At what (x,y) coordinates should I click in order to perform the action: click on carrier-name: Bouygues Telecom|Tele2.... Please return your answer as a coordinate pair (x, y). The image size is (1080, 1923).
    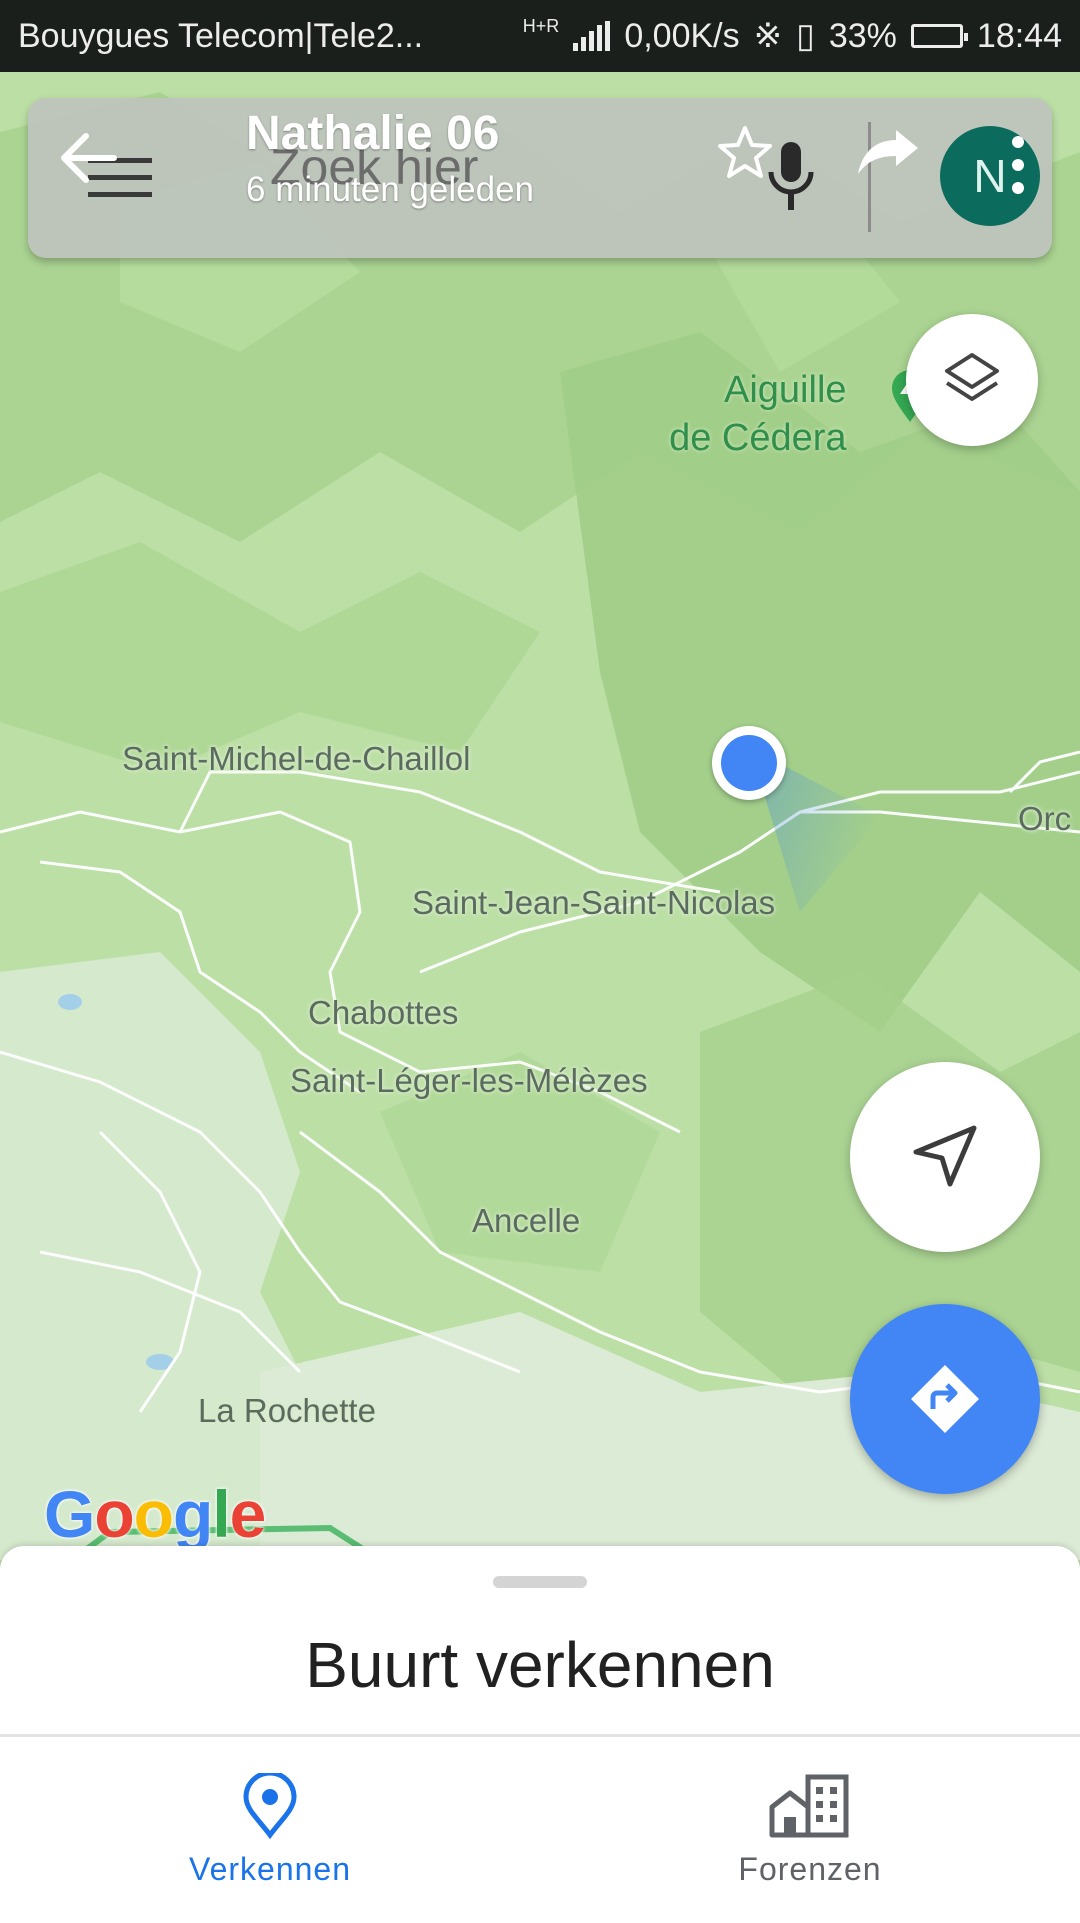
    Looking at the image, I should click on (221, 35).